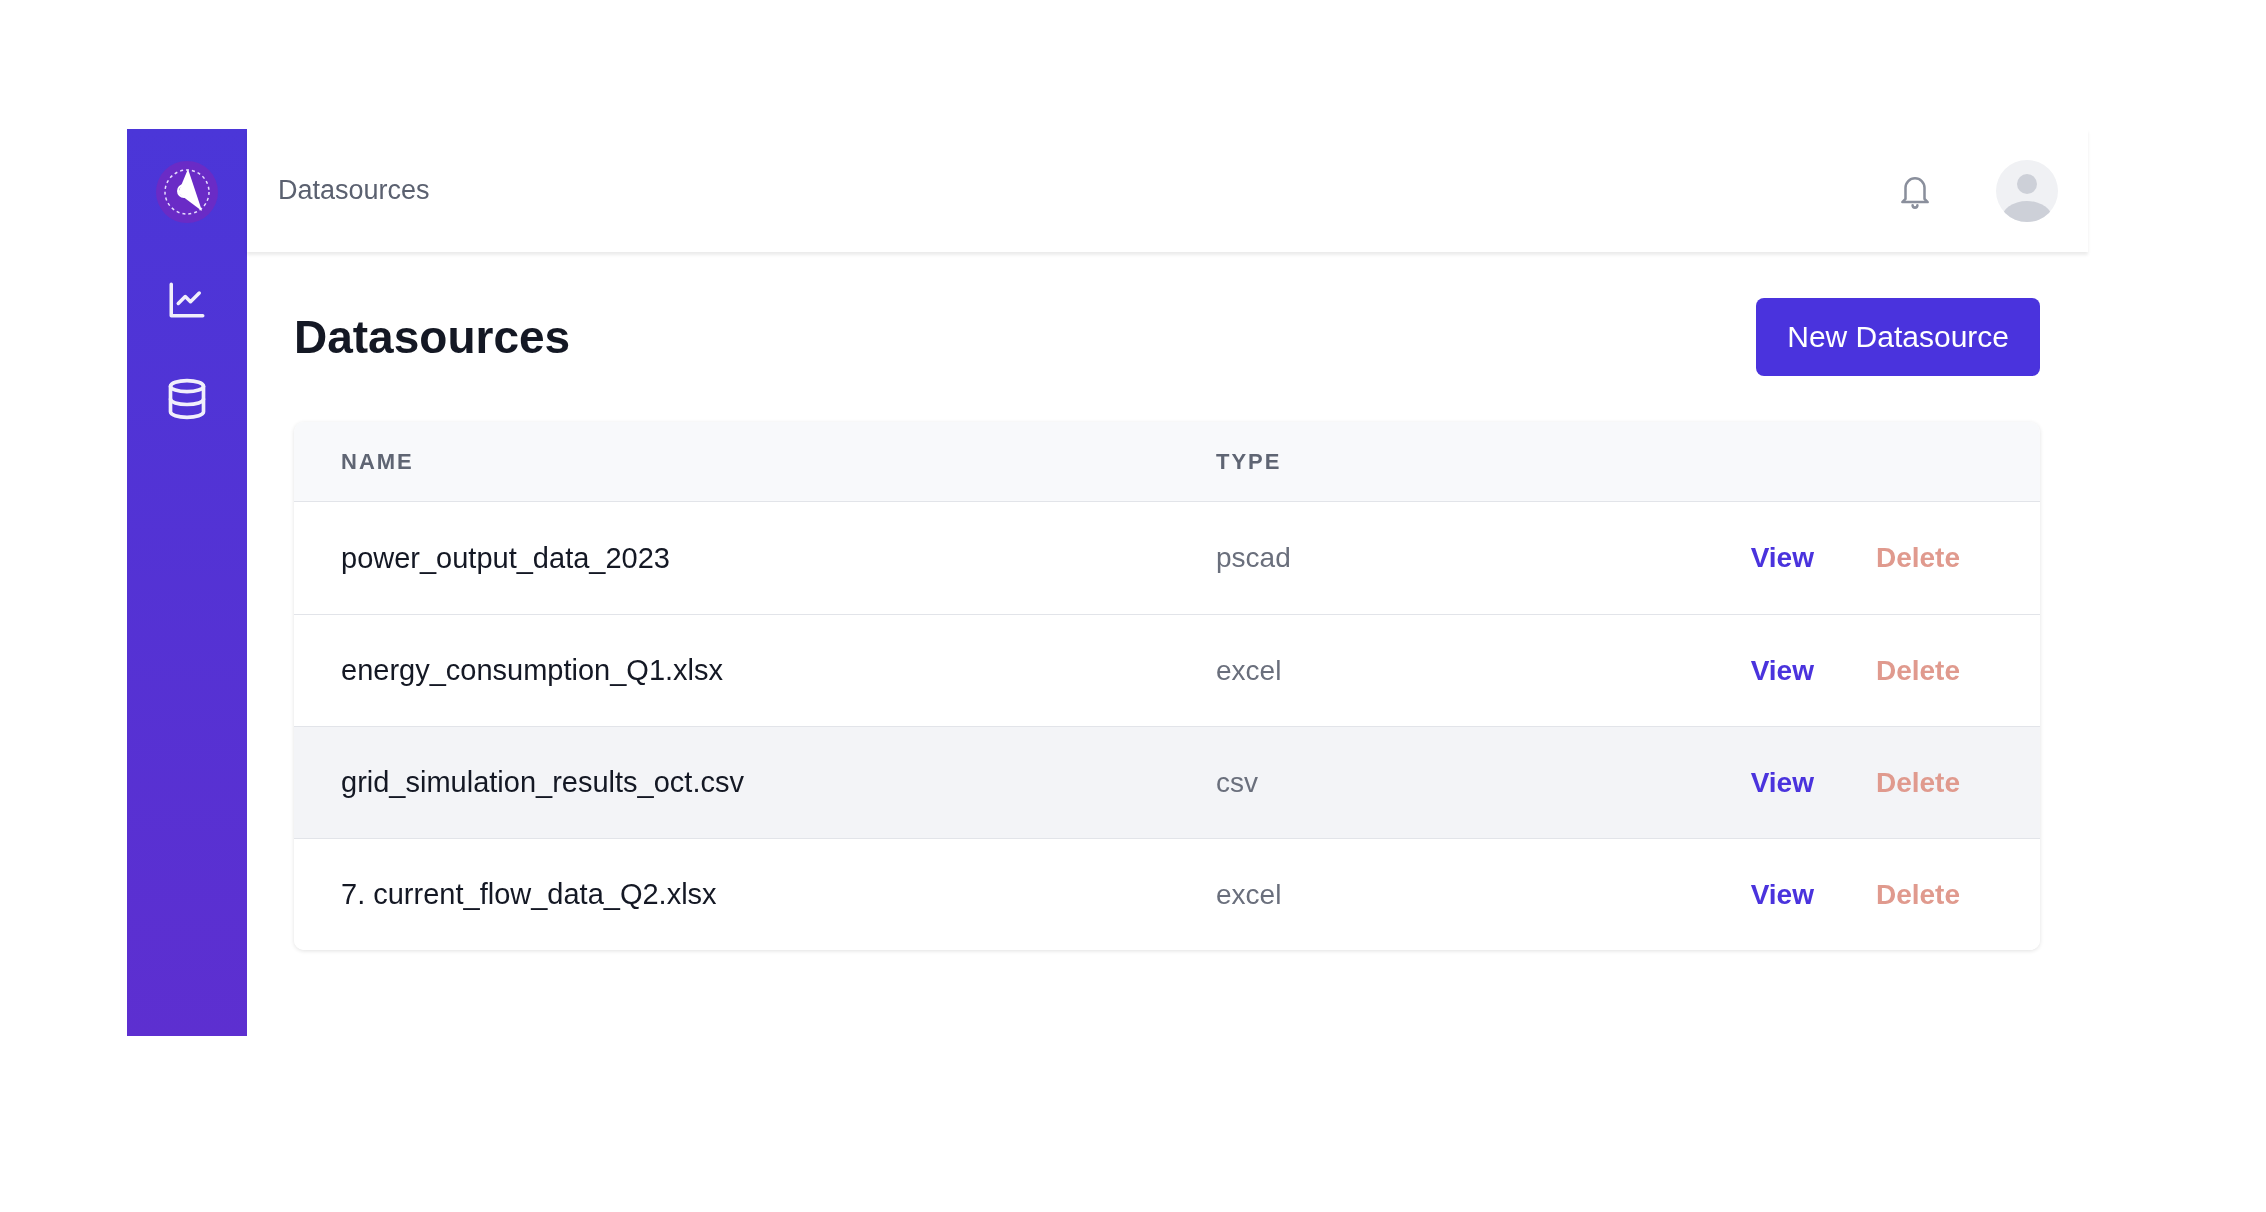 This screenshot has width=2266, height=1212. I want to click on compass-logo-icon, so click(187, 192).